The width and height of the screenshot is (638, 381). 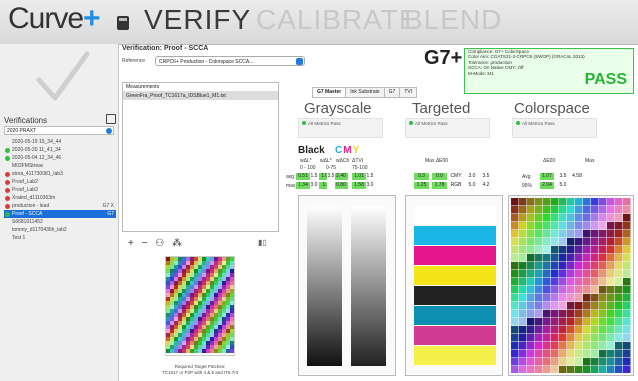 I want to click on calculator-icon, so click(x=123, y=23).